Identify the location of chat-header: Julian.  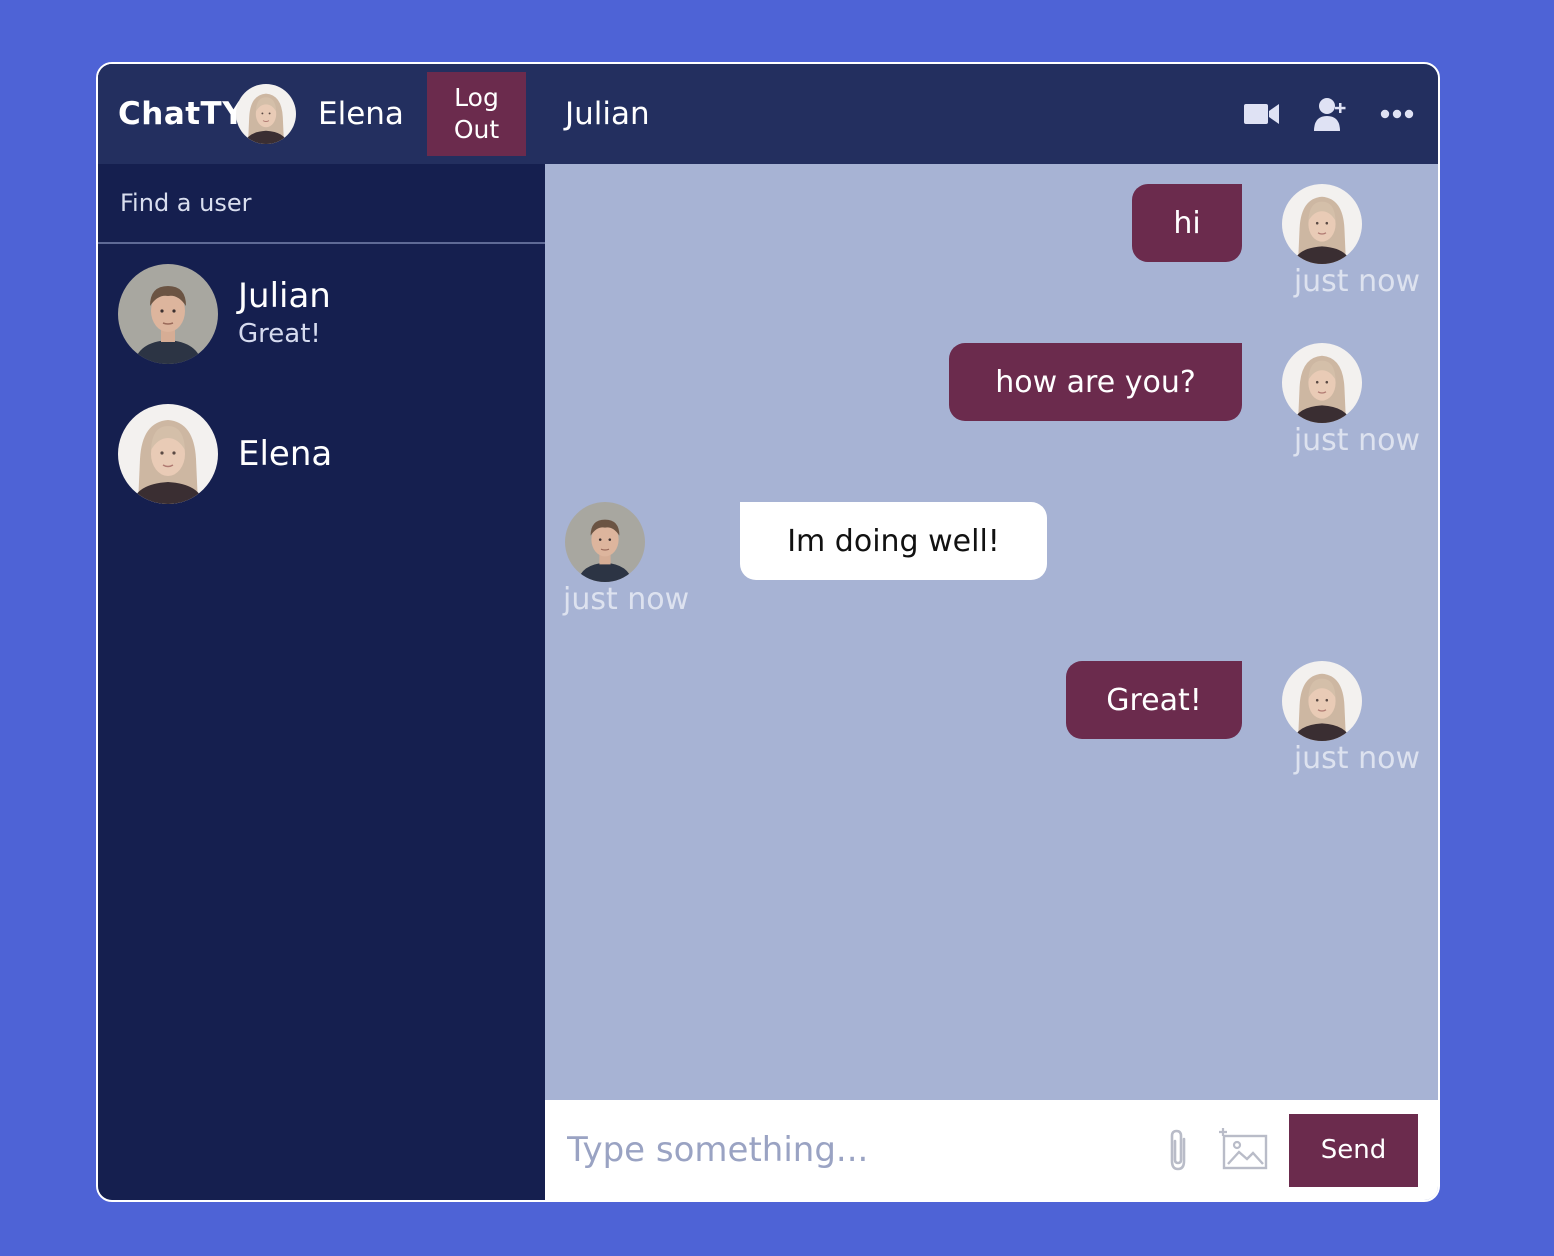
(991, 114).